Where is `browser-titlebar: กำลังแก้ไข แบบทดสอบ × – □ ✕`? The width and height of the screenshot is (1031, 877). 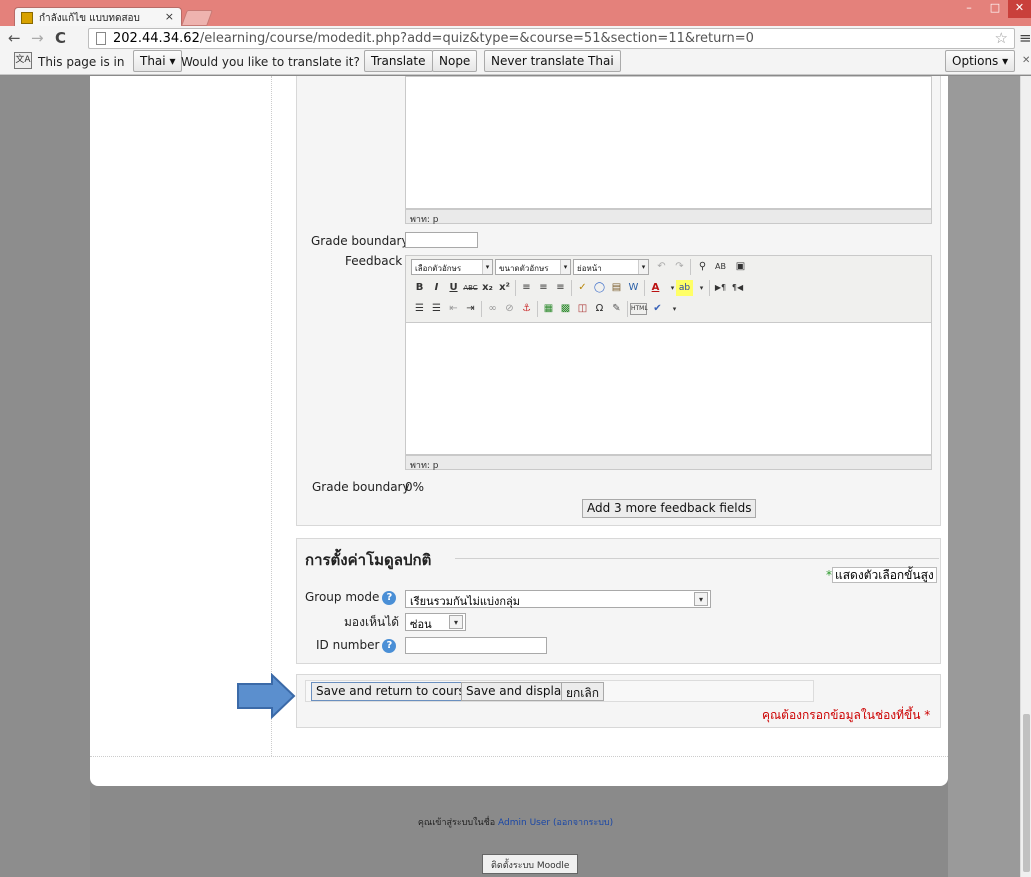
browser-titlebar: กำลังแก้ไข แบบทดสอบ × – □ ✕ is located at coordinates (515, 13).